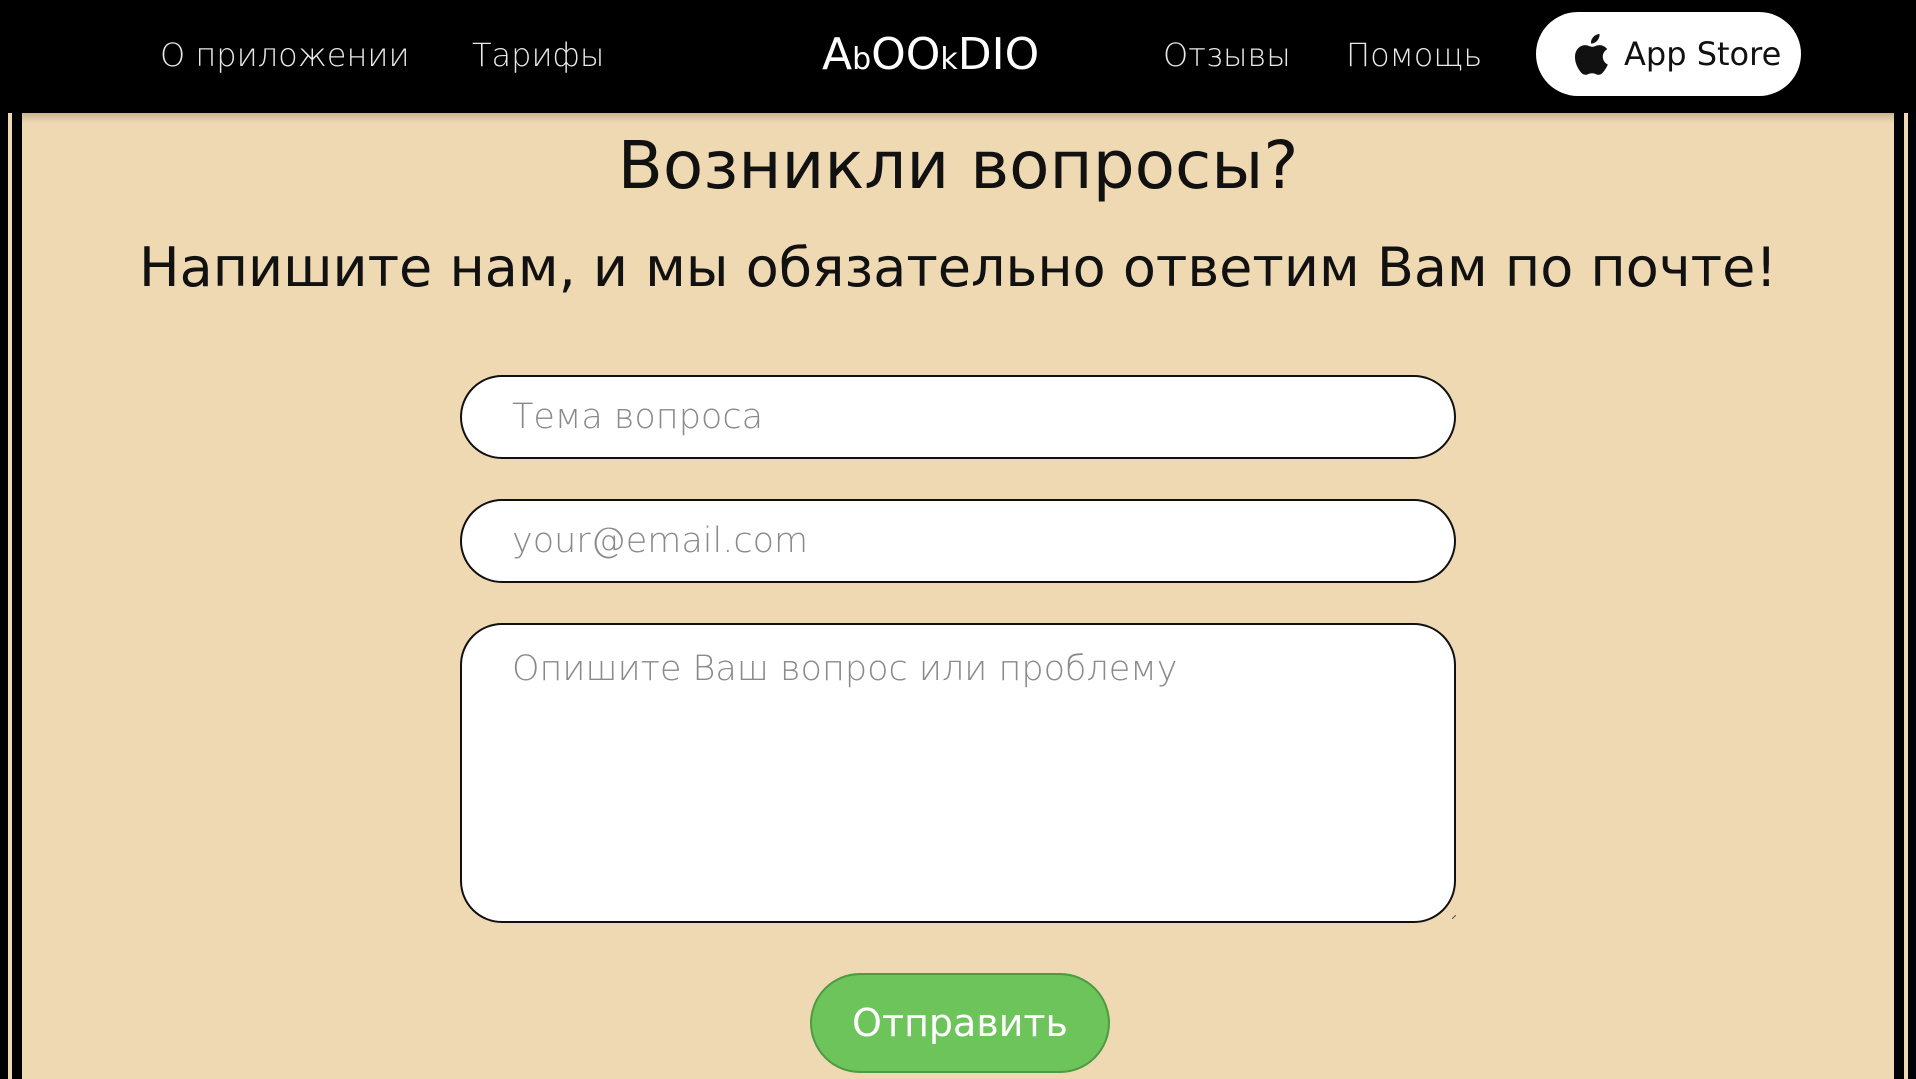 The image size is (1916, 1079). I want to click on logo: AbOOkDIO, so click(930, 55).